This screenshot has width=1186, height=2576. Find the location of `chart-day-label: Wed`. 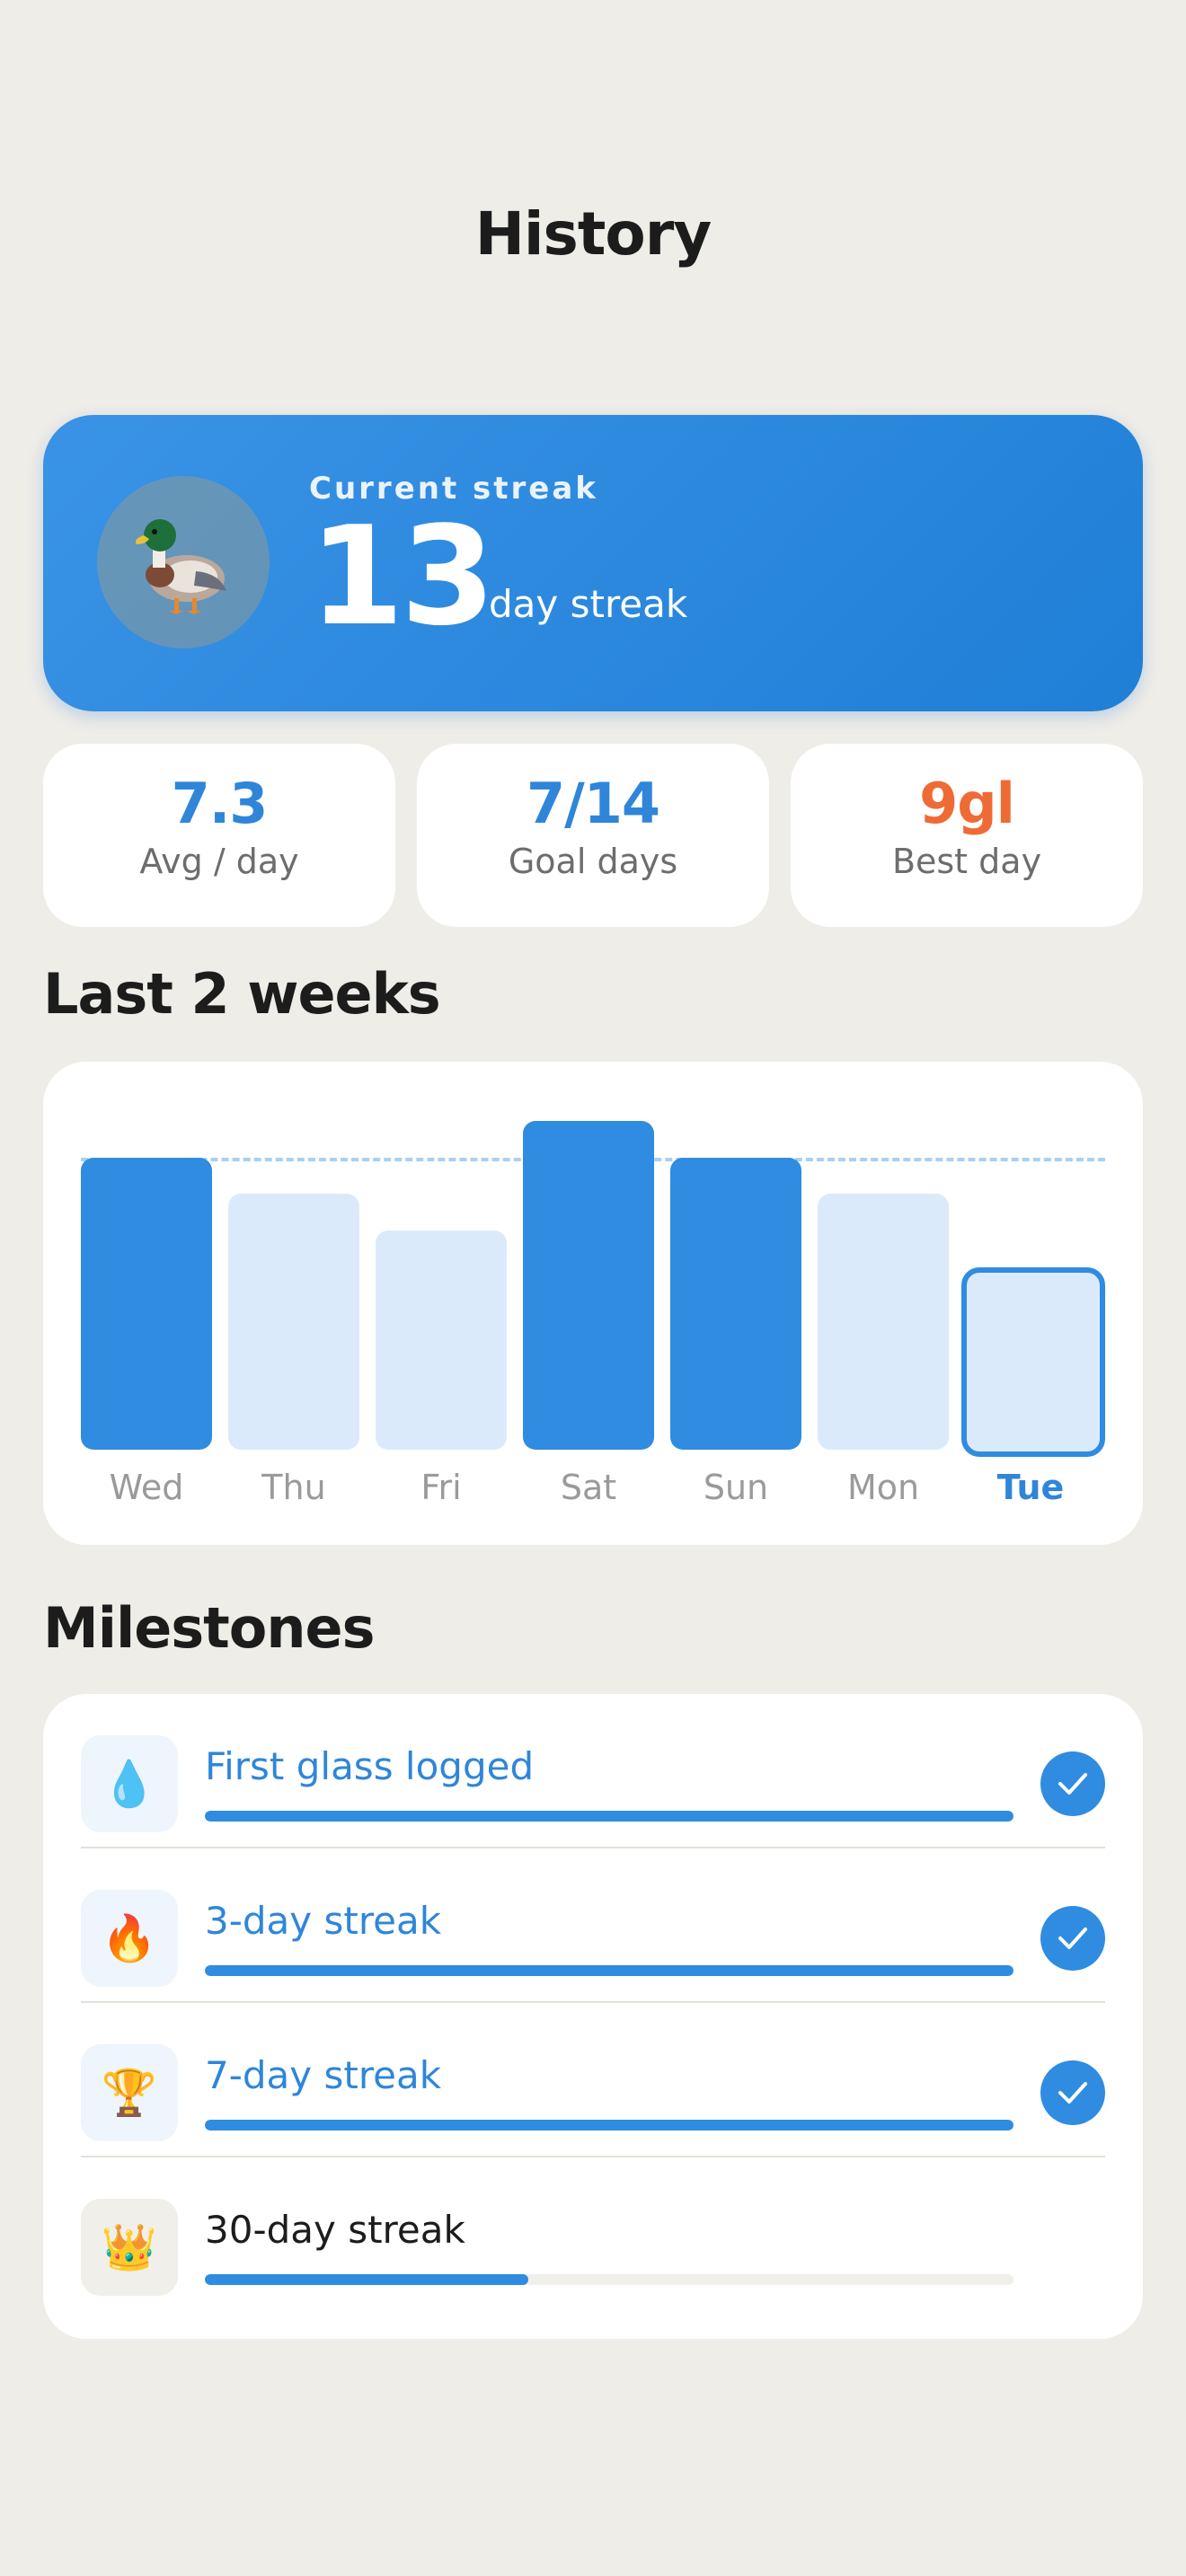

chart-day-label: Wed is located at coordinates (146, 1487).